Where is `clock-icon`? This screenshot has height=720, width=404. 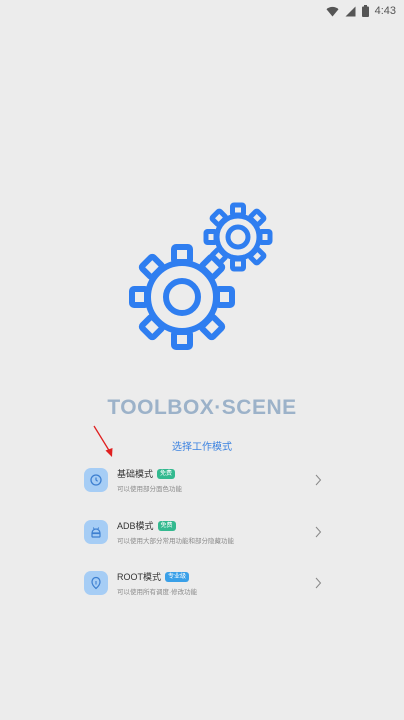
clock-icon is located at coordinates (96, 480).